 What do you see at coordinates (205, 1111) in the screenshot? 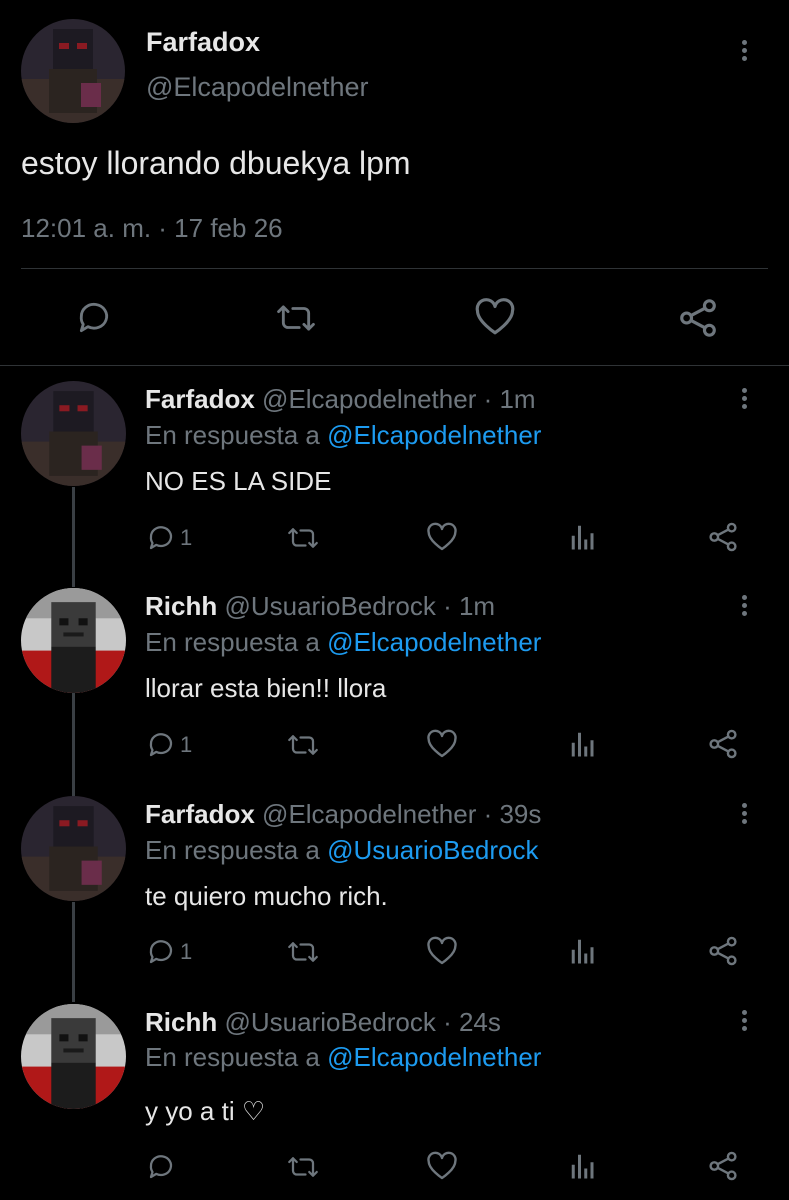
I see `reply-text: y yo a ti ♡` at bounding box center [205, 1111].